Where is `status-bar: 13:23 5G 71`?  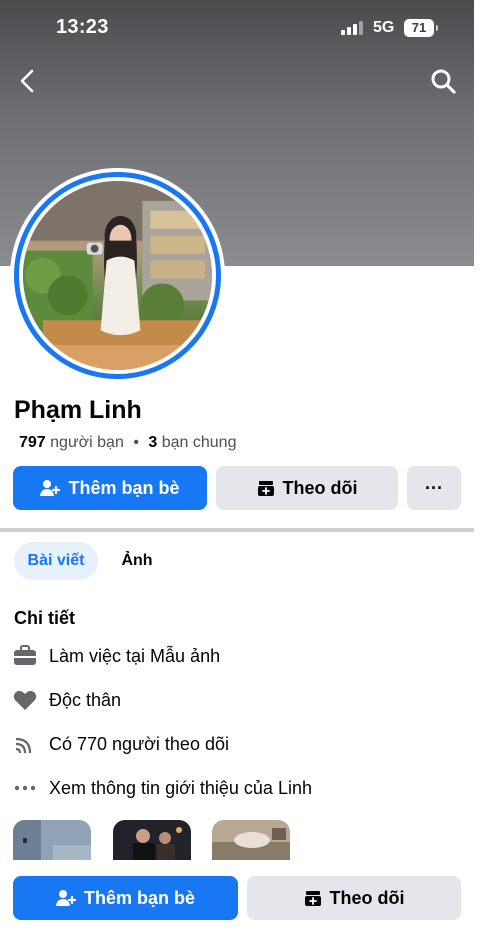
status-bar: 13:23 5G 71 is located at coordinates (237, 28).